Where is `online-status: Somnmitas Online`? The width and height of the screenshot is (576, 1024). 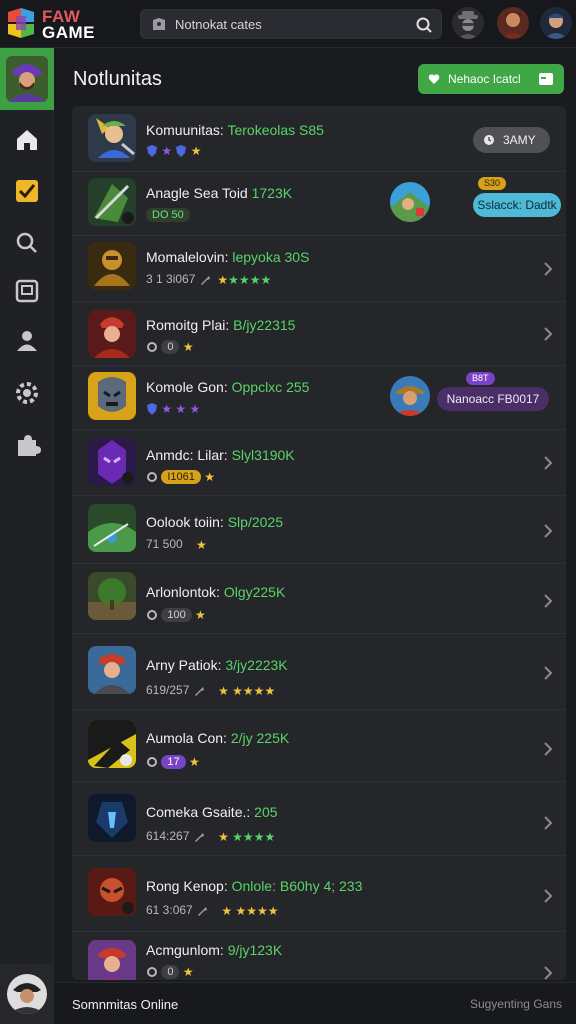 online-status: Somnmitas Online is located at coordinates (125, 1004).